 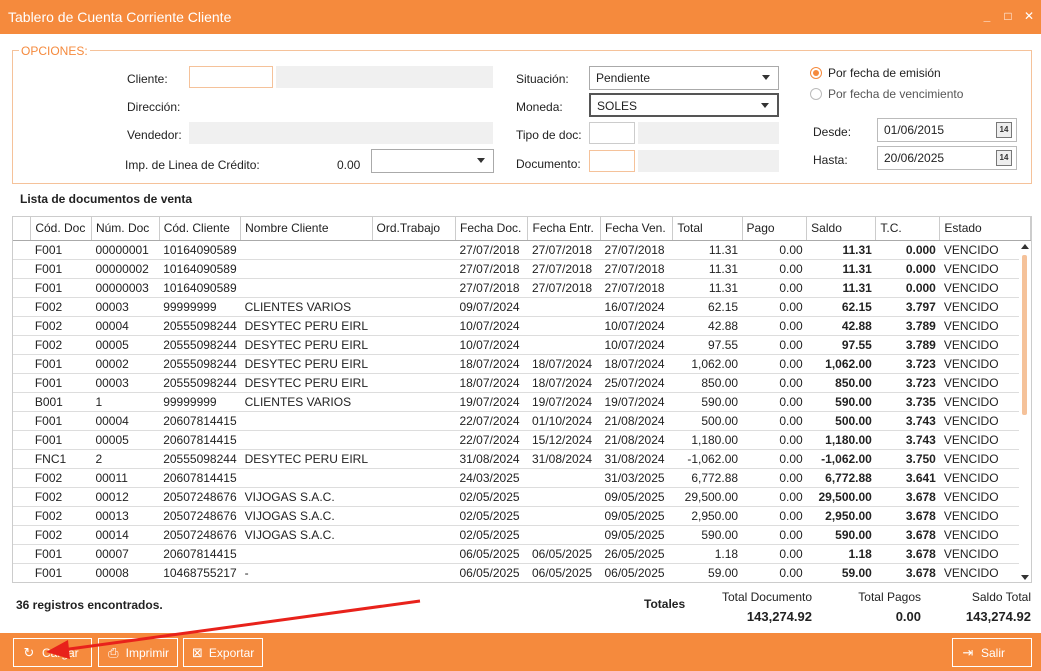 I want to click on excel-icon: ⊠, so click(x=197, y=652).